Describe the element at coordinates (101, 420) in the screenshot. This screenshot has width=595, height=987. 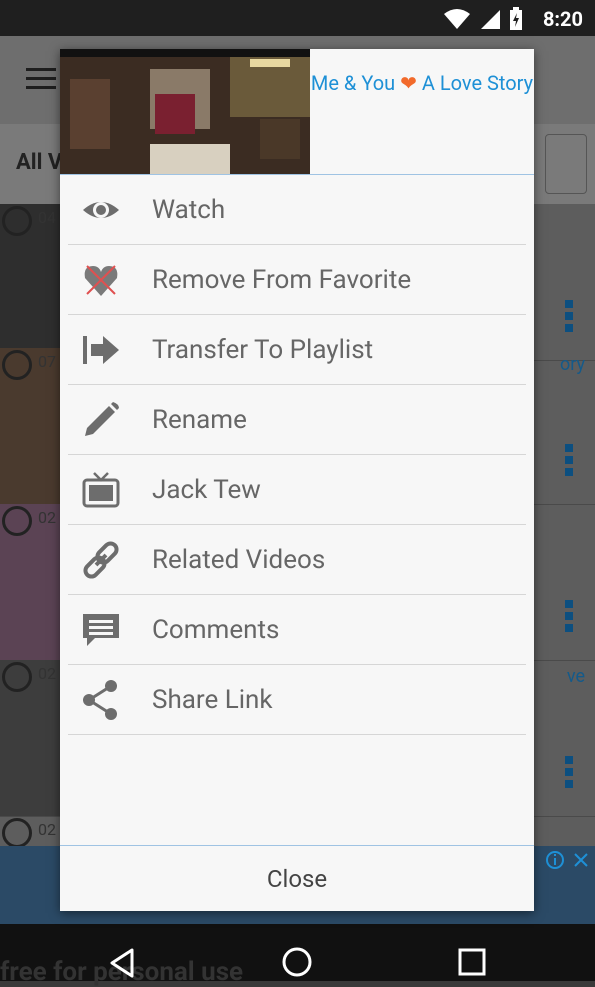
I see `pencil-icon` at that location.